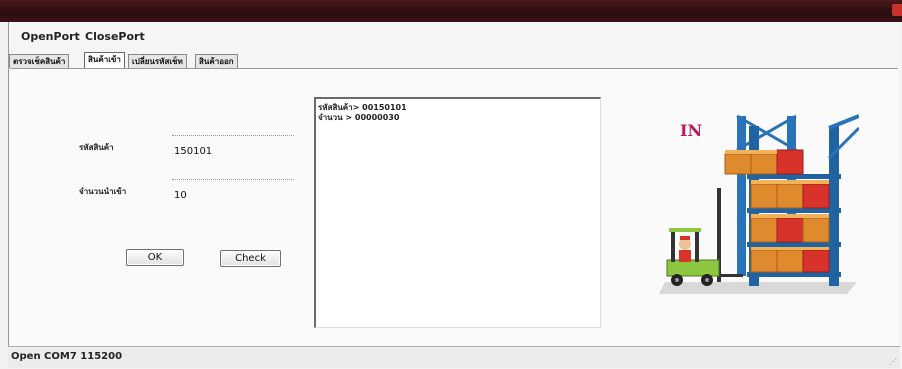 Image resolution: width=902 pixels, height=369 pixels. I want to click on status-bar: Open COM7 115200 ⋰, so click(454, 357).